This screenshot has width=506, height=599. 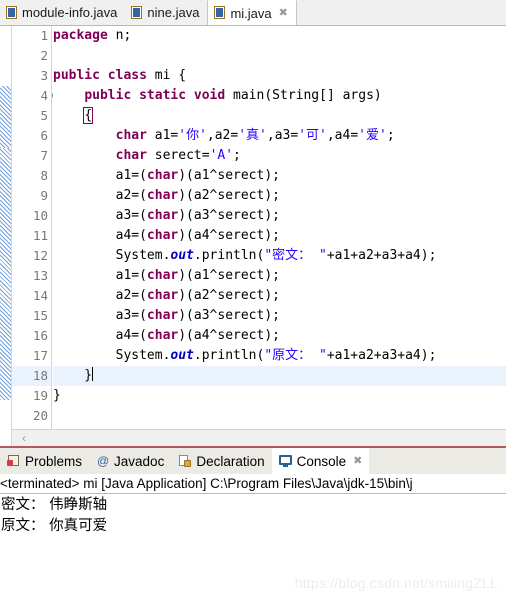 I want to click on code-token-pln: serect=, so click(x=178, y=155).